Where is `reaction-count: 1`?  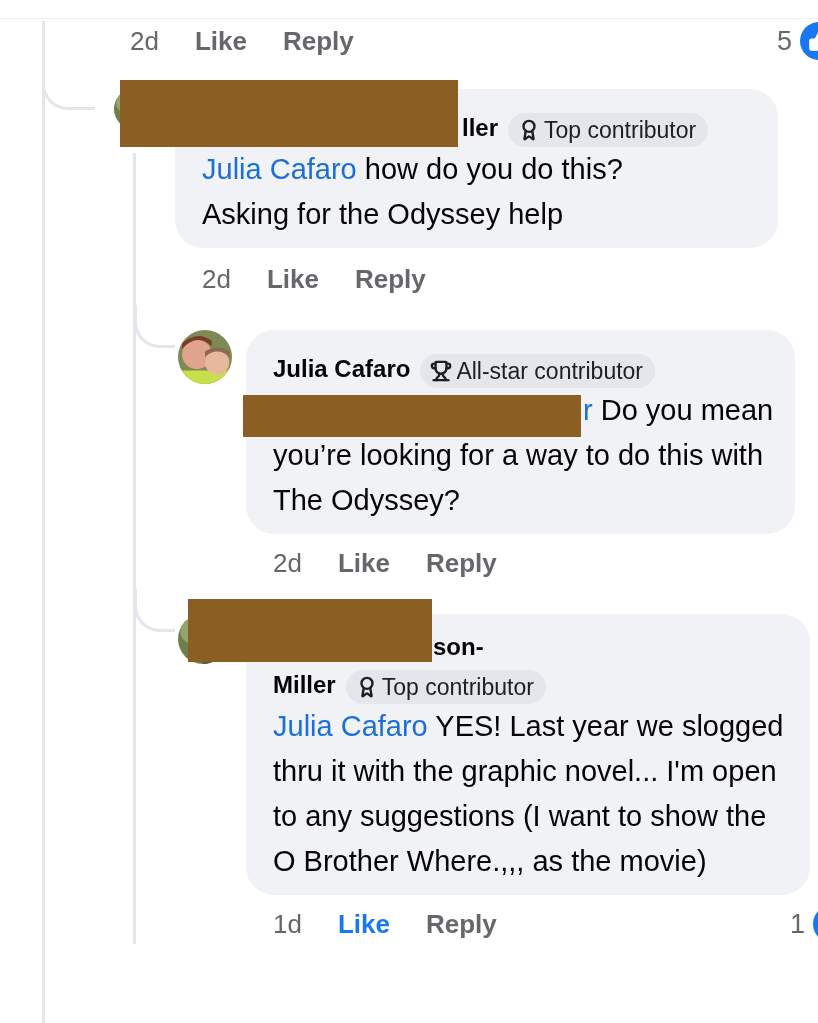 reaction-count: 1 is located at coordinates (797, 924).